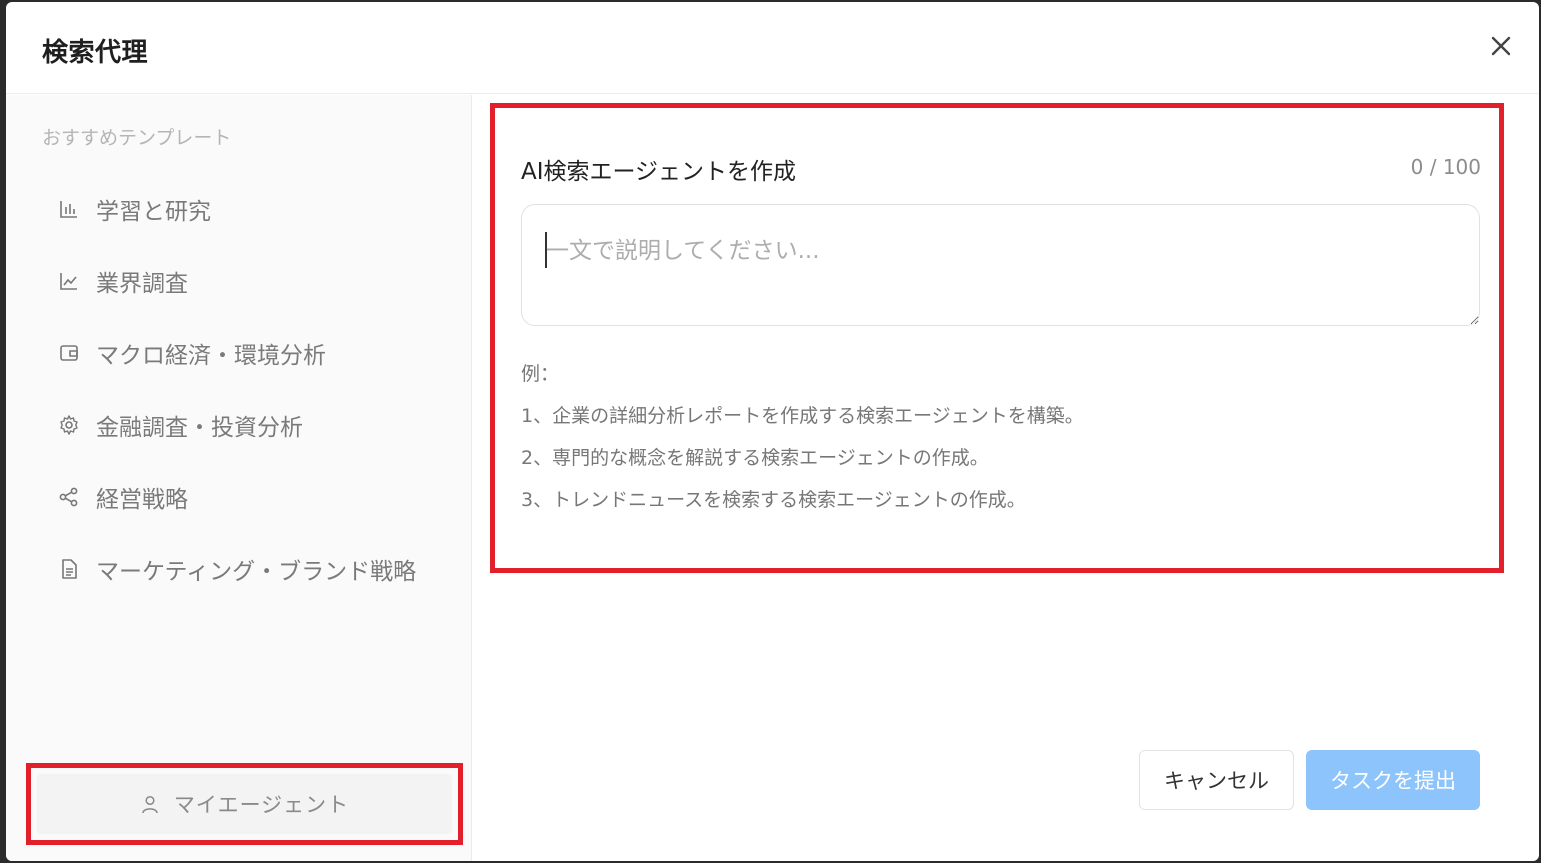 The width and height of the screenshot is (1541, 863). I want to click on dialog-title: 検索代理, so click(95, 53).